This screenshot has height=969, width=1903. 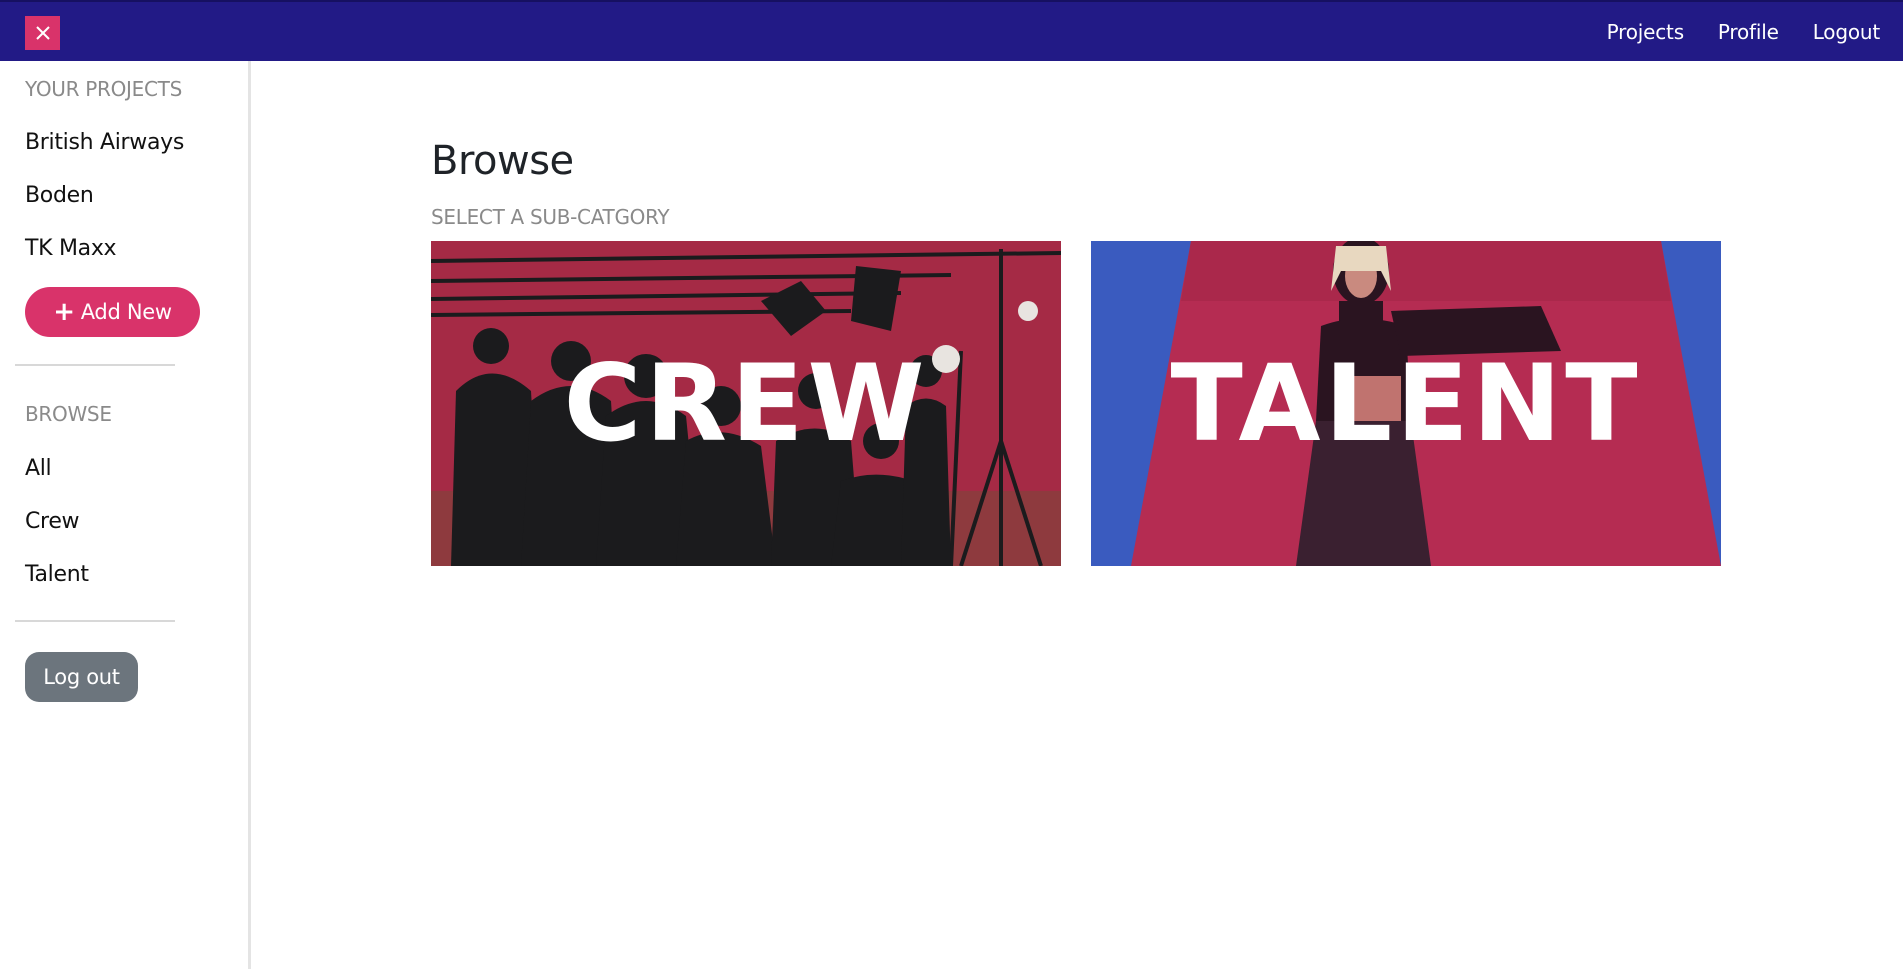 I want to click on page-title: Browse, so click(x=502, y=161).